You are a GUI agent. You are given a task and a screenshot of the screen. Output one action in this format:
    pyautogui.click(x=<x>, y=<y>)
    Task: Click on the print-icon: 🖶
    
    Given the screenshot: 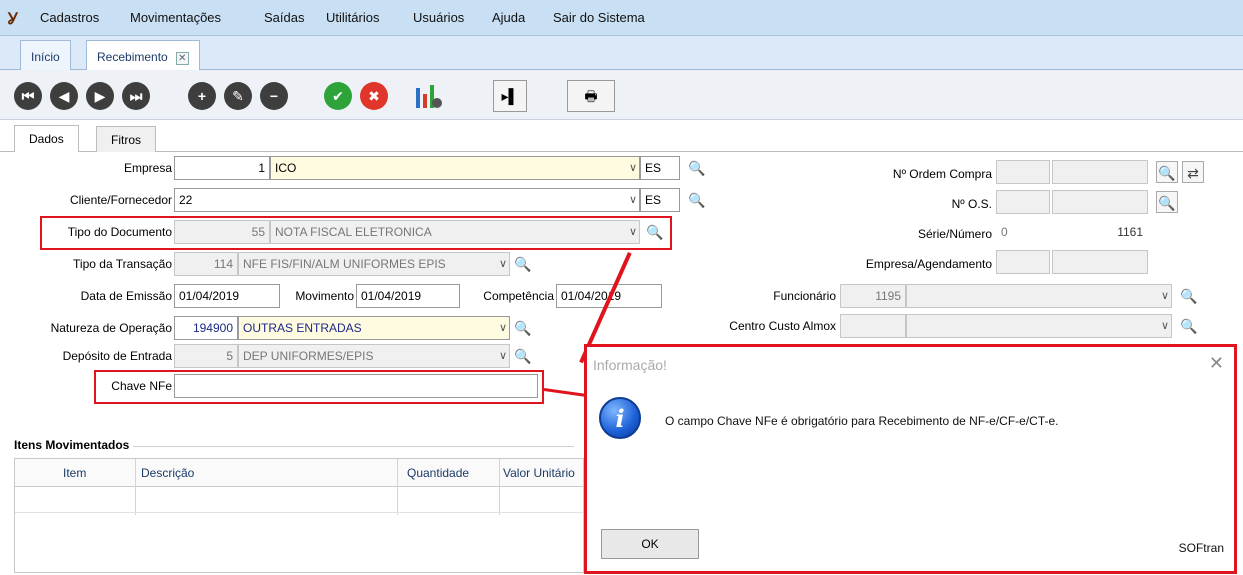 What is the action you would take?
    pyautogui.click(x=591, y=96)
    